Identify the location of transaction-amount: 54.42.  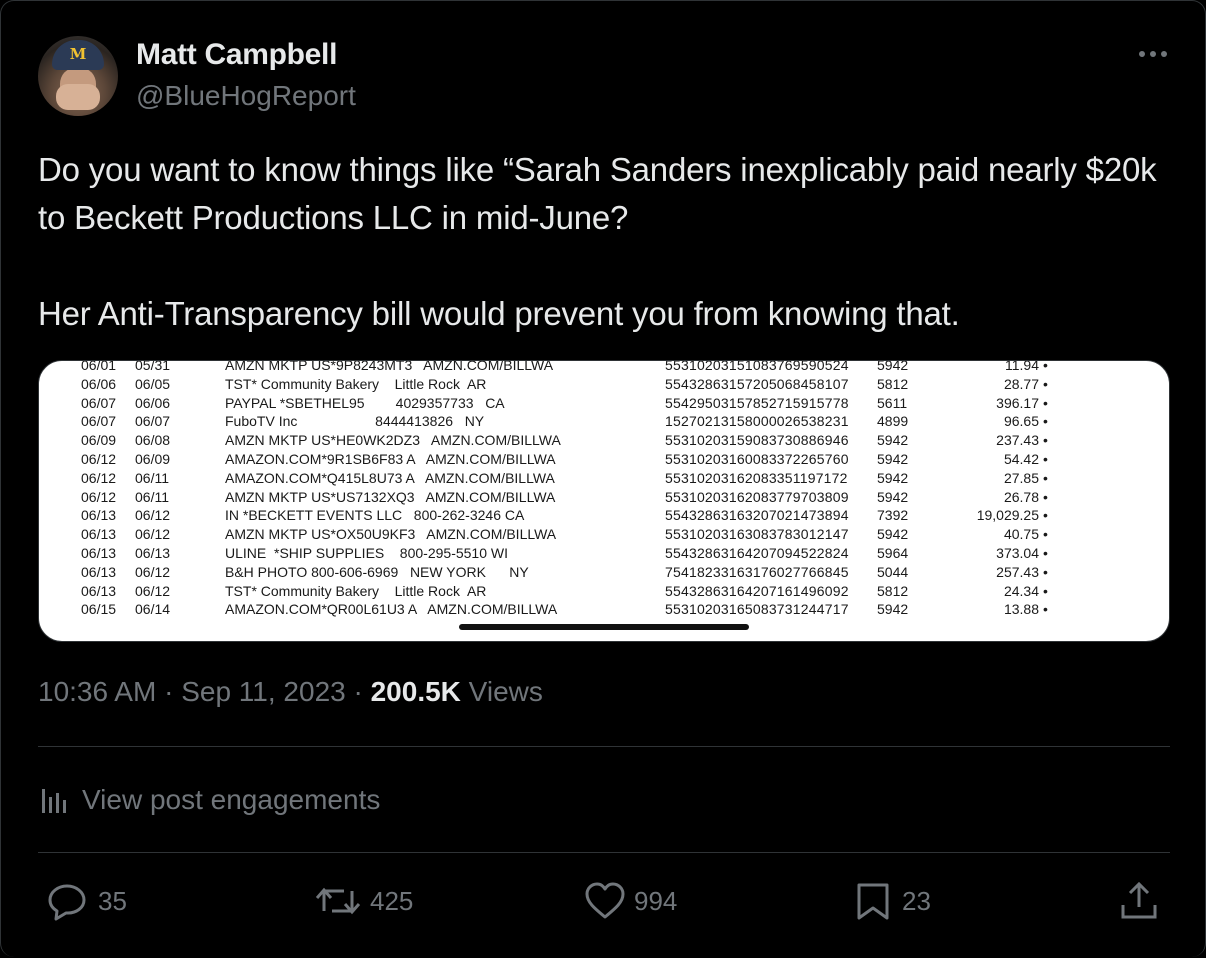
(1021, 458).